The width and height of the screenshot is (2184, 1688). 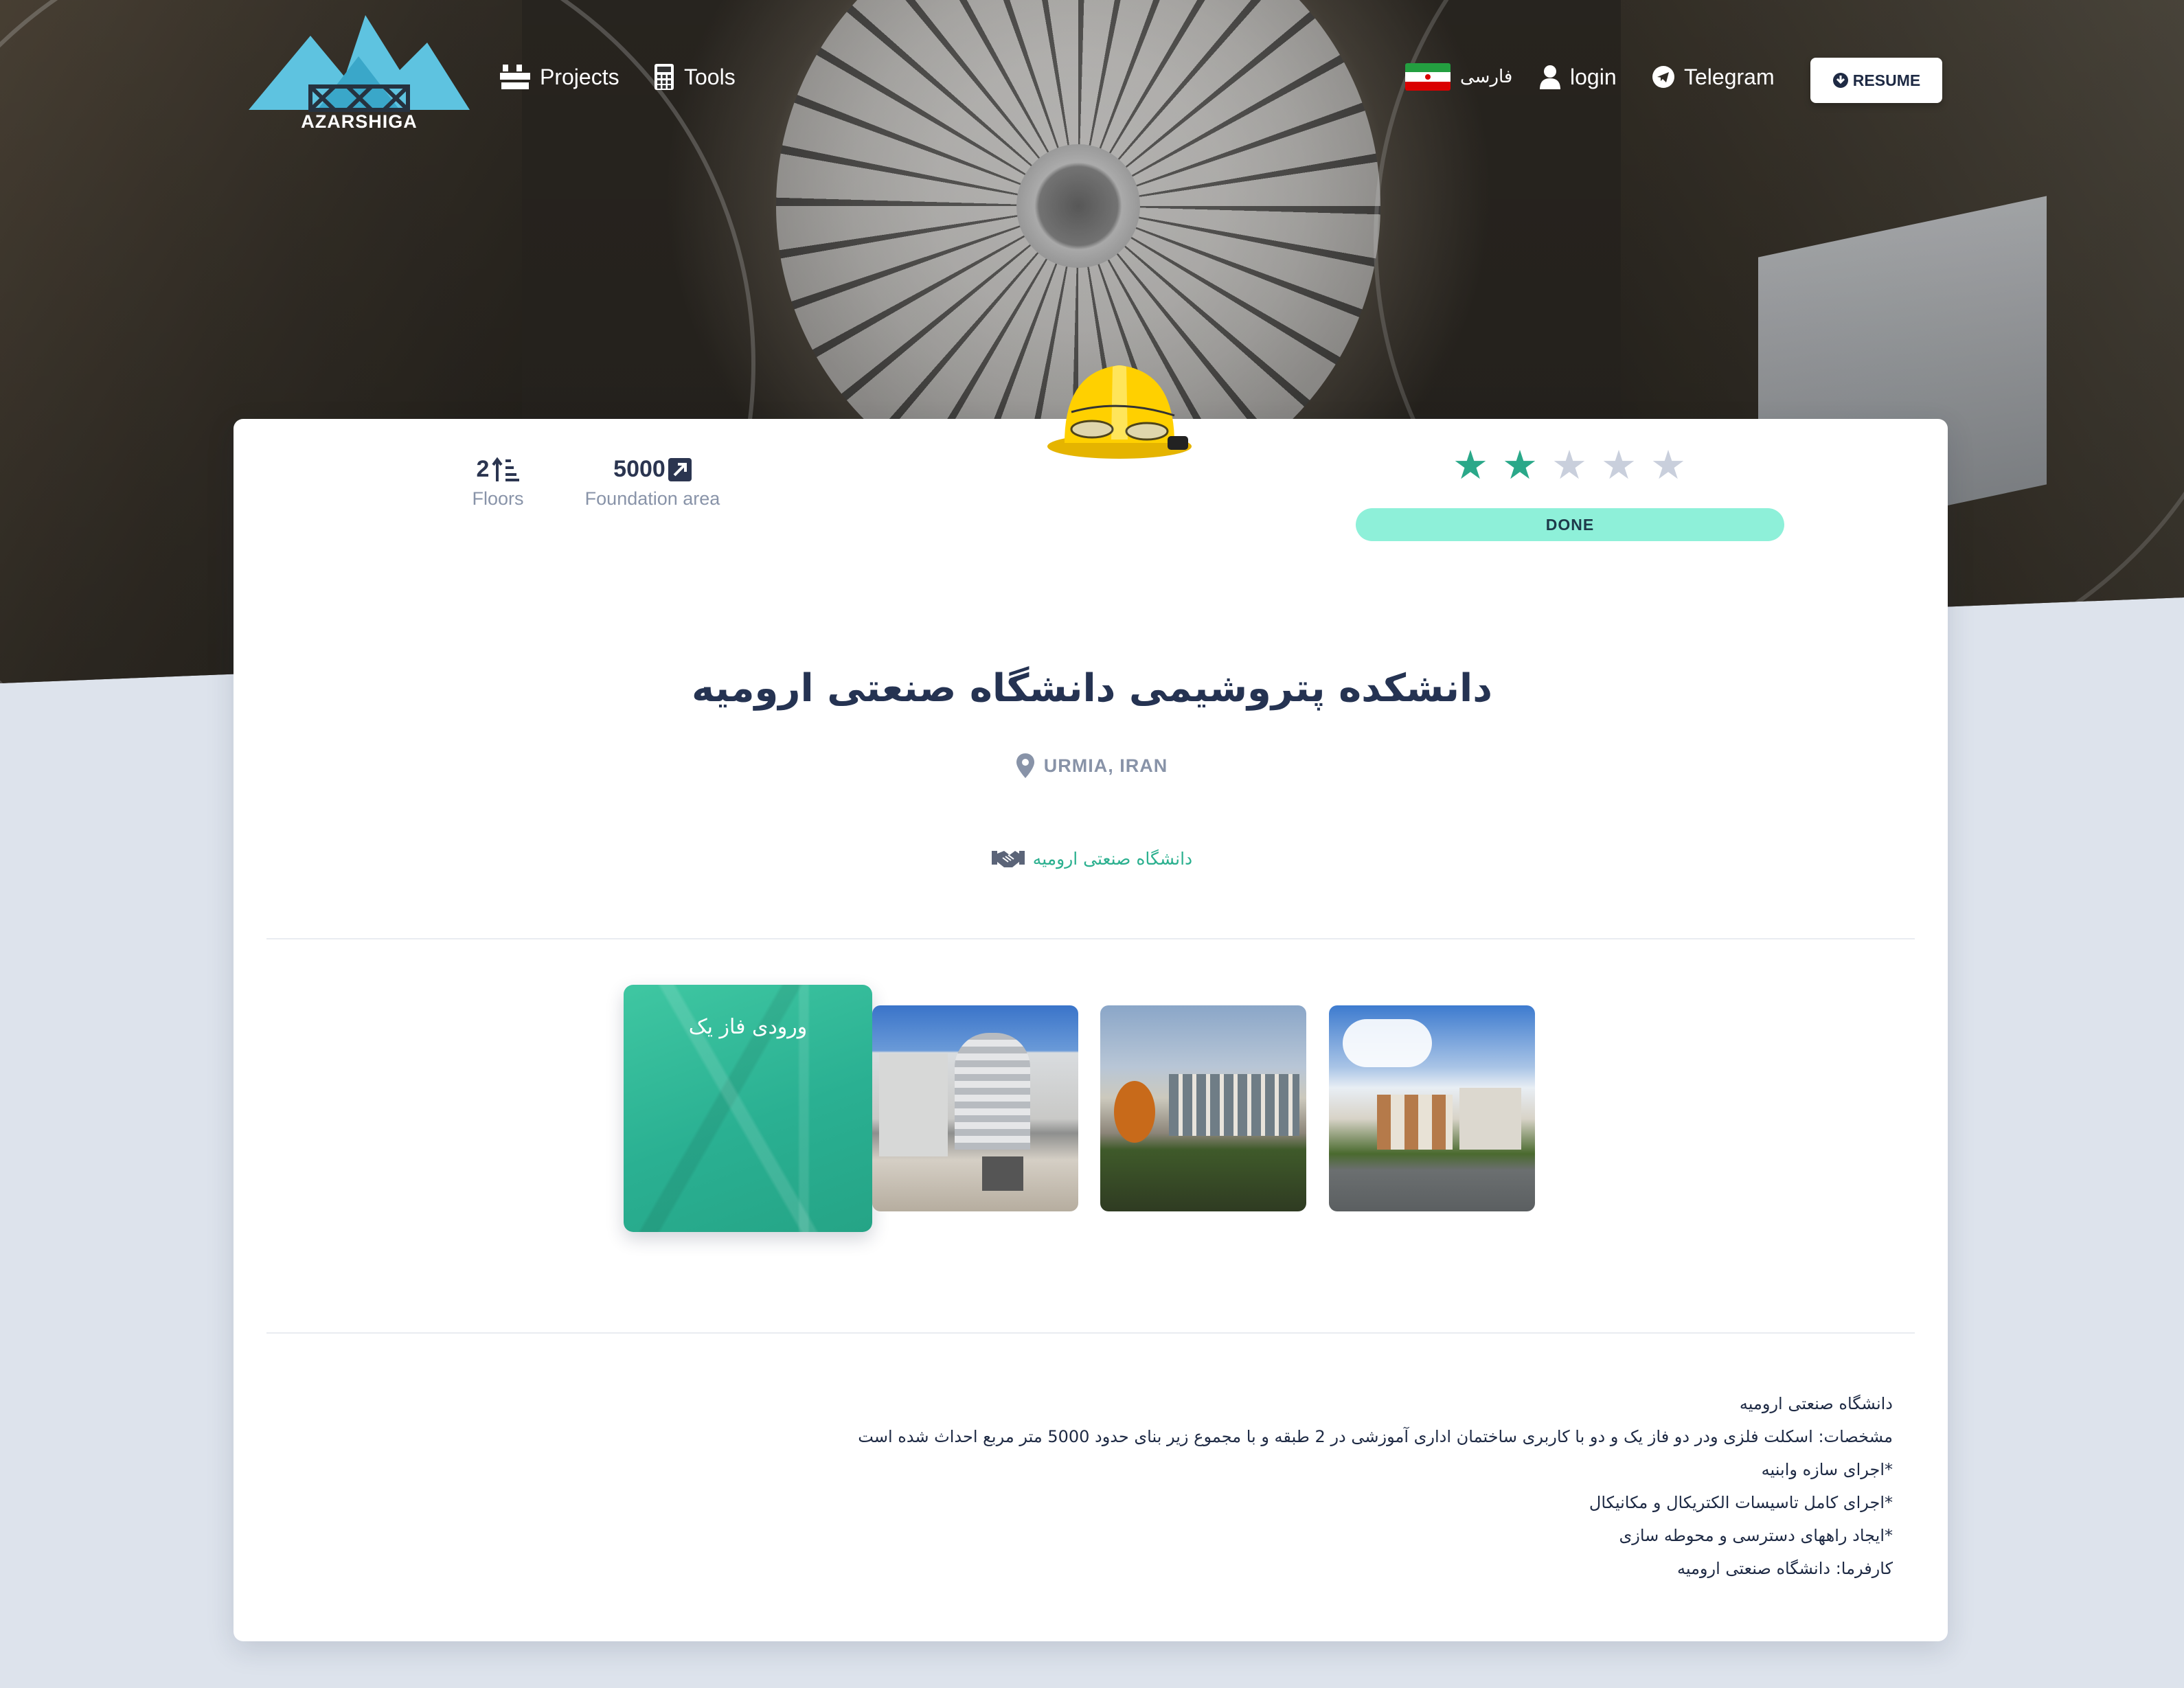 I want to click on expand-square-icon, so click(x=680, y=469).